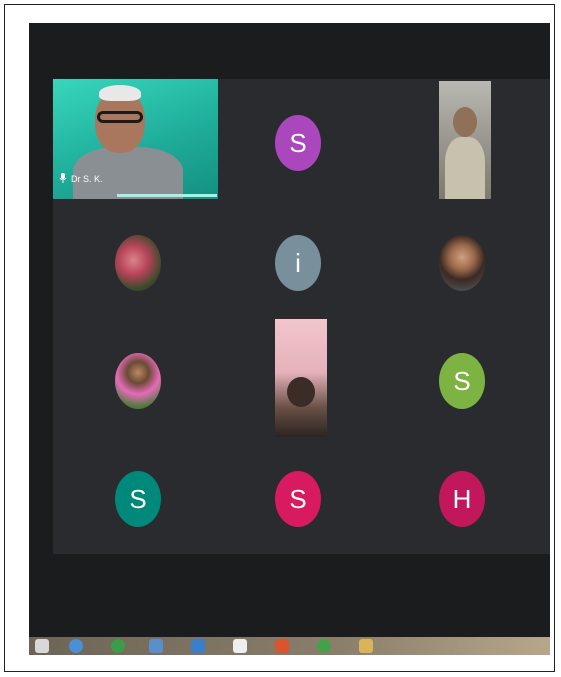 Image resolution: width=561 pixels, height=677 pixels. I want to click on speaking-indicator, so click(167, 195).